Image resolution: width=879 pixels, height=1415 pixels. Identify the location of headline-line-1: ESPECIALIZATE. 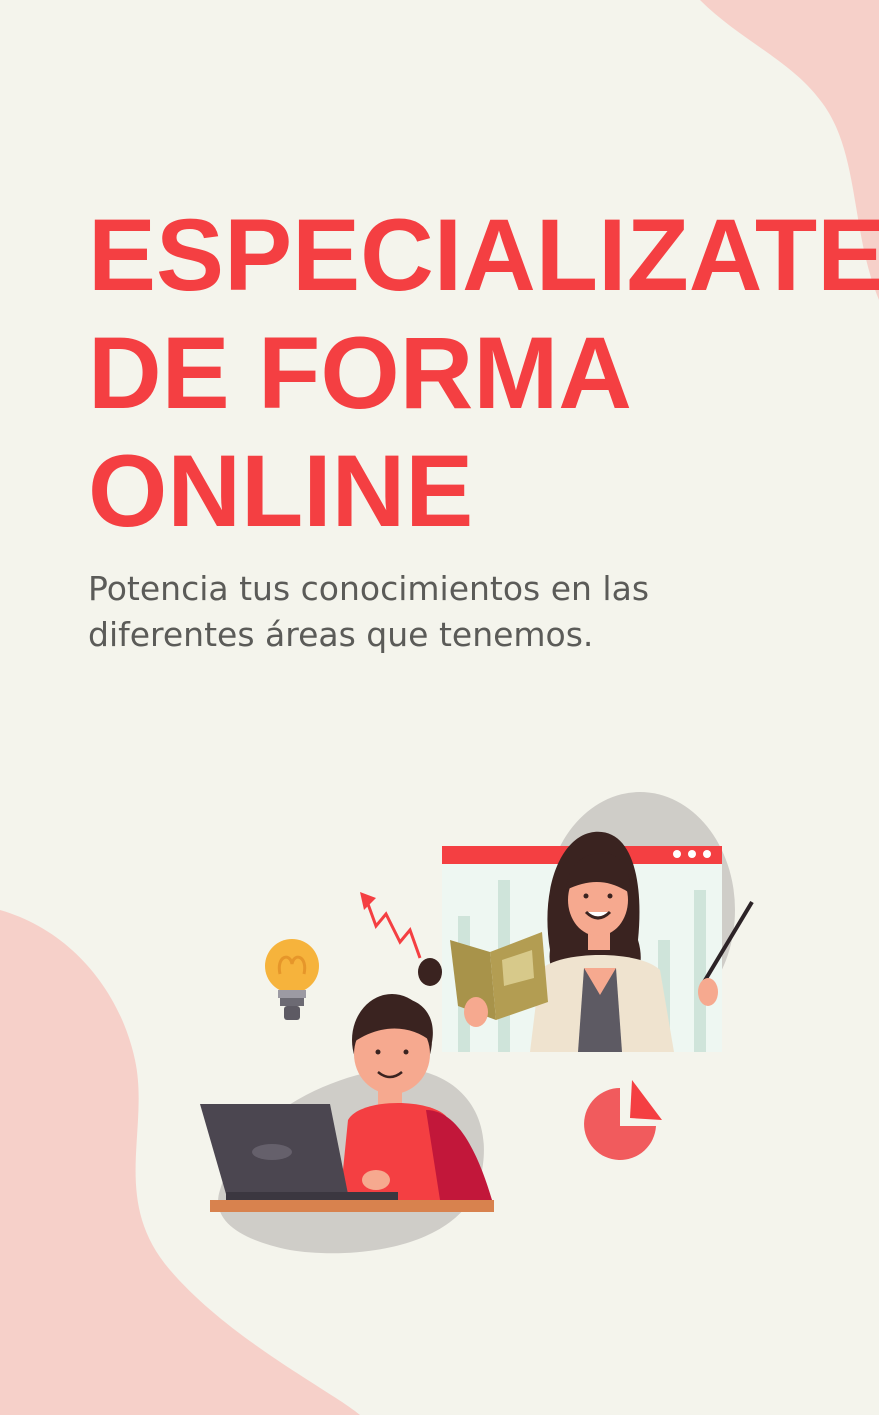
(483, 255).